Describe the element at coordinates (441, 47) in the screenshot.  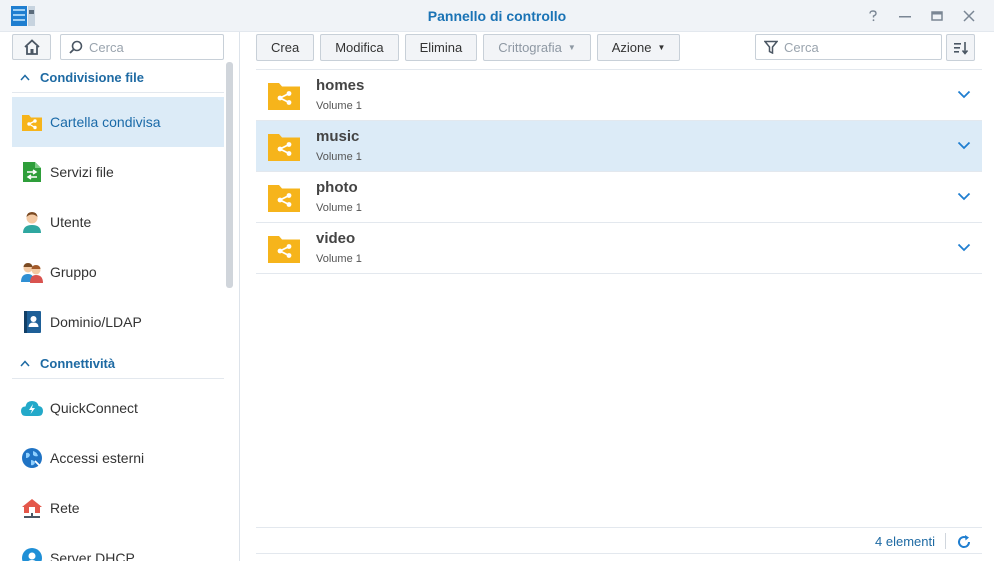
I see `delete-button: Elimina` at that location.